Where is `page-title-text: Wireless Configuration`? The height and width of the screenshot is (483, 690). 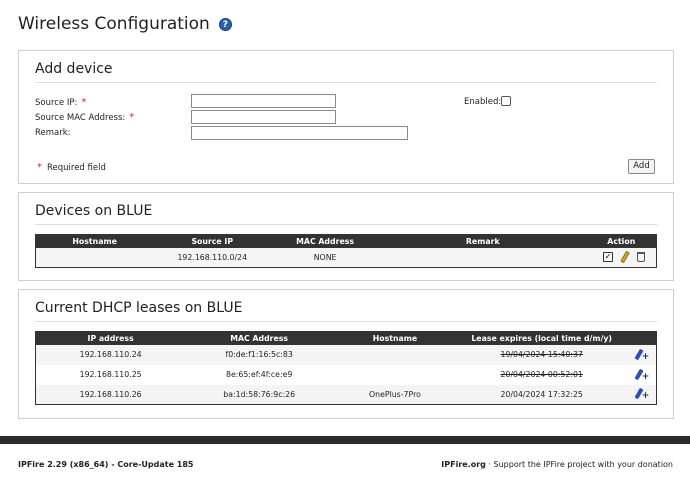
page-title-text: Wireless Configuration is located at coordinates (114, 24).